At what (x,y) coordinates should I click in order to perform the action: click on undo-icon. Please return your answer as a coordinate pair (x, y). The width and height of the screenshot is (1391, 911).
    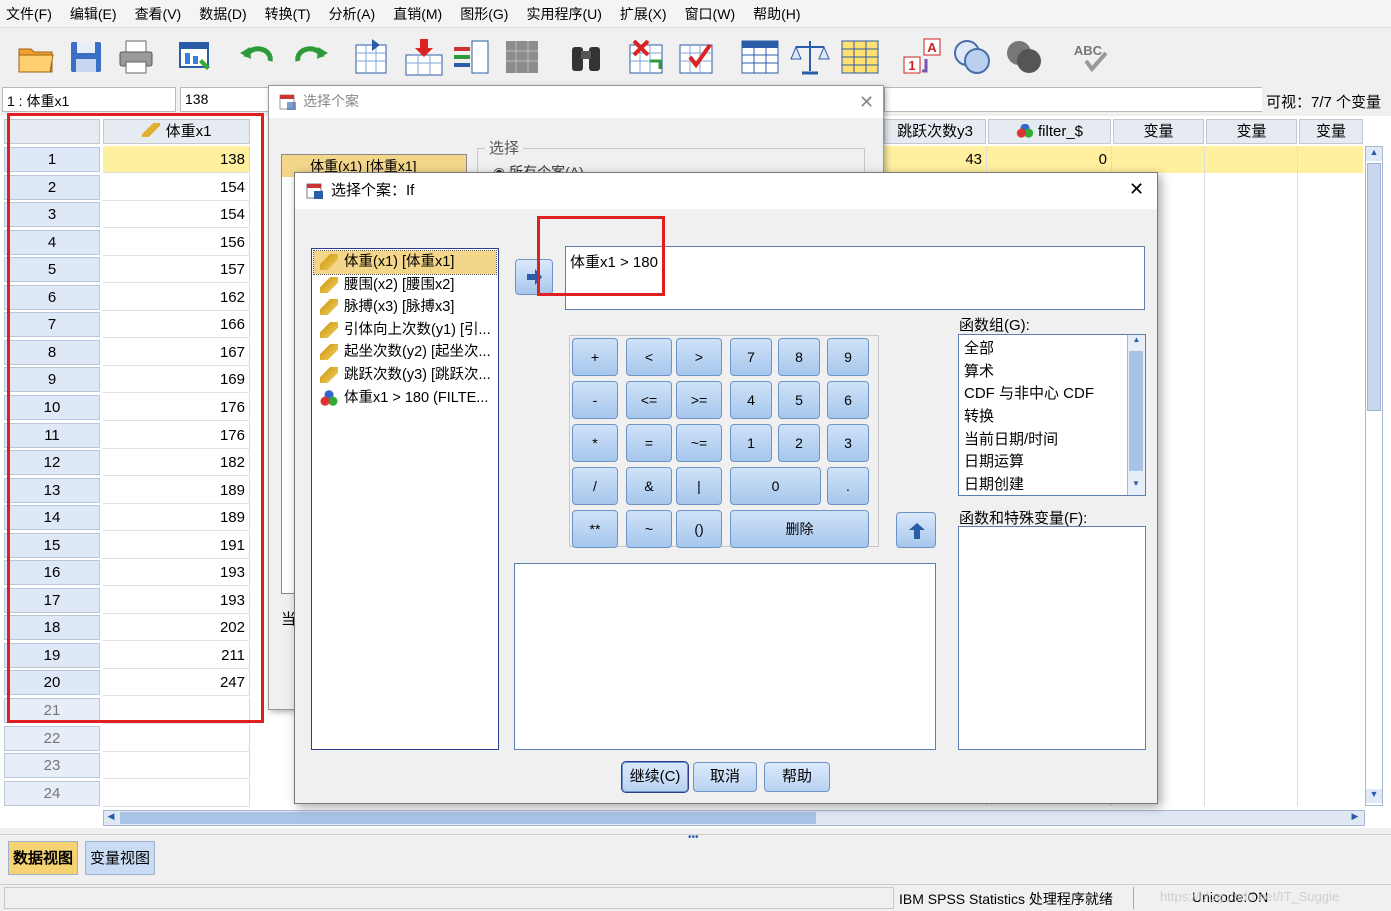
    Looking at the image, I should click on (258, 57).